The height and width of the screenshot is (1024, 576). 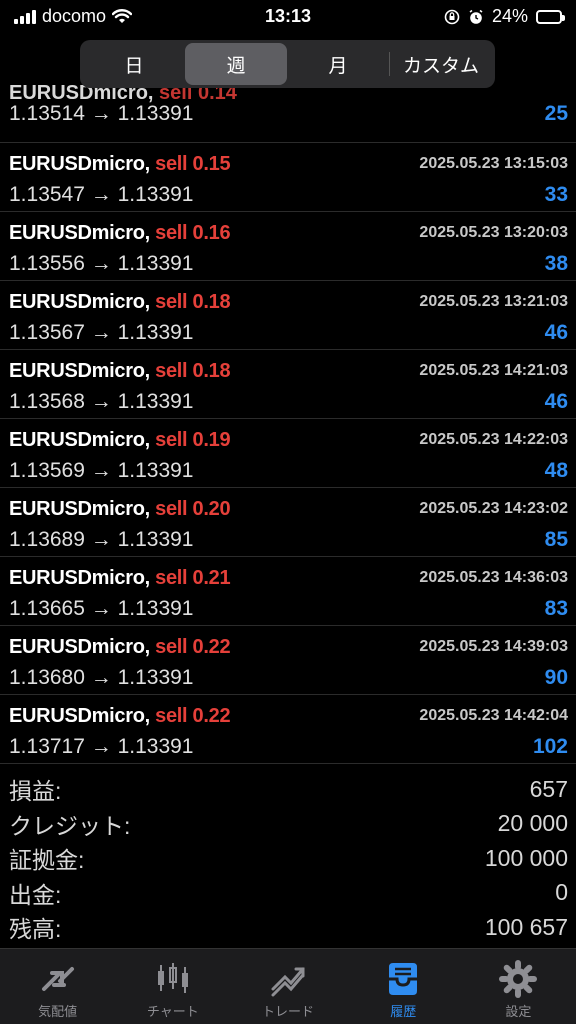 I want to click on trade-prices: 1.13514 → 1.13391, so click(x=101, y=113).